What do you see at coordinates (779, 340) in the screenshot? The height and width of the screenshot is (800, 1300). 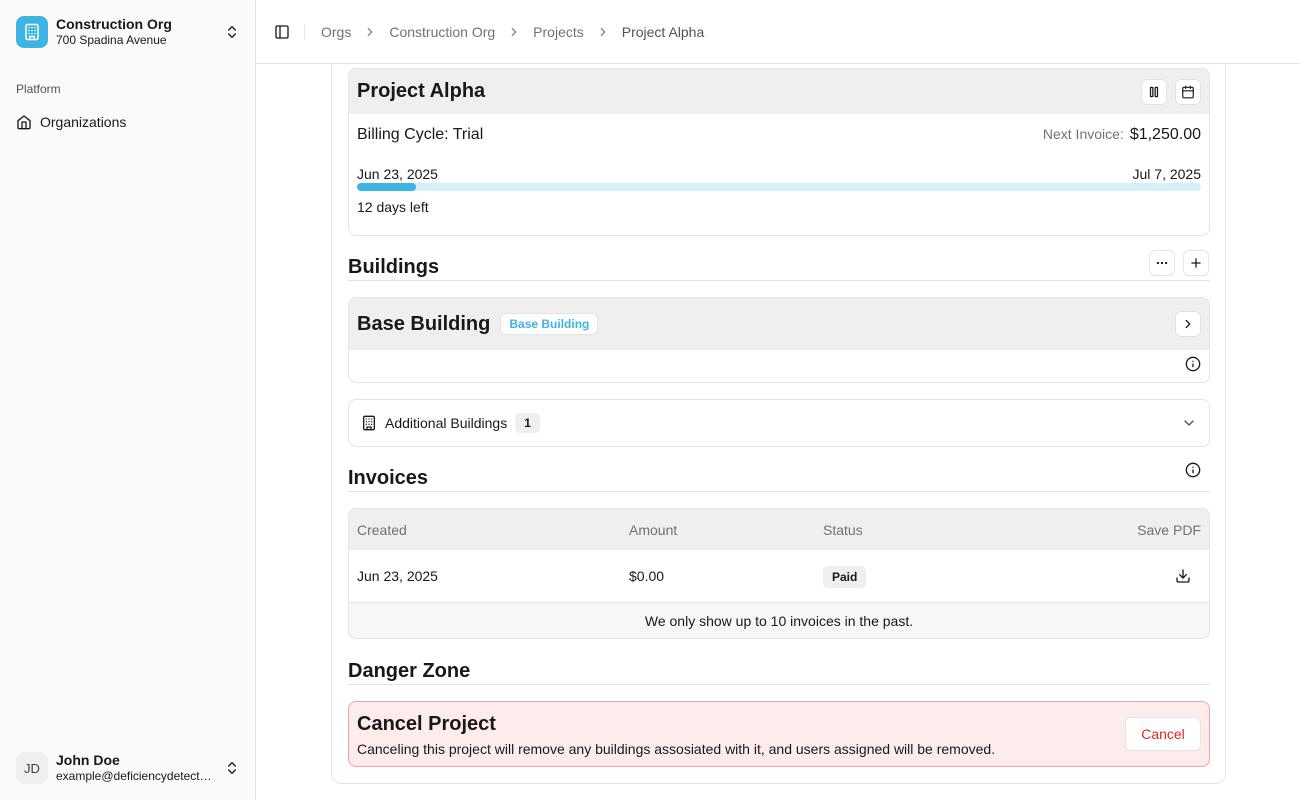 I see `base-building-card: Base Building Base Building` at bounding box center [779, 340].